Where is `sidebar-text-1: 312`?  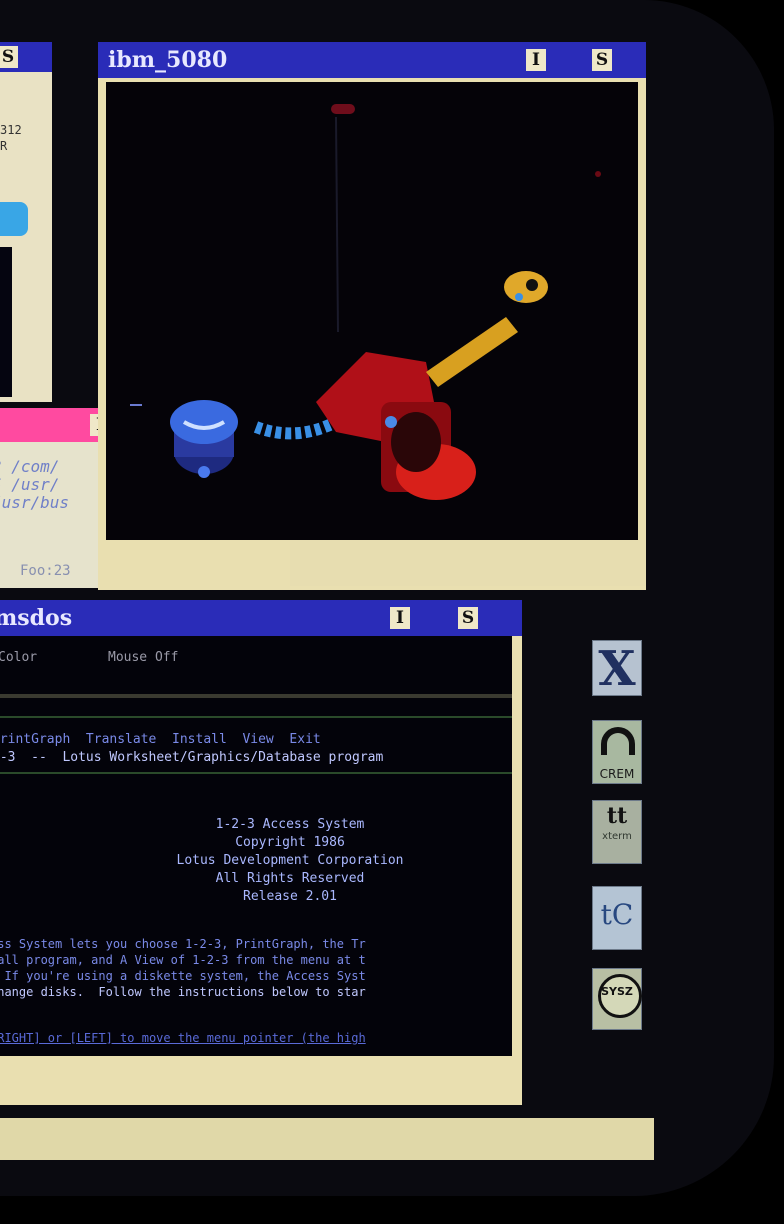
sidebar-text-1: 312 is located at coordinates (11, 130).